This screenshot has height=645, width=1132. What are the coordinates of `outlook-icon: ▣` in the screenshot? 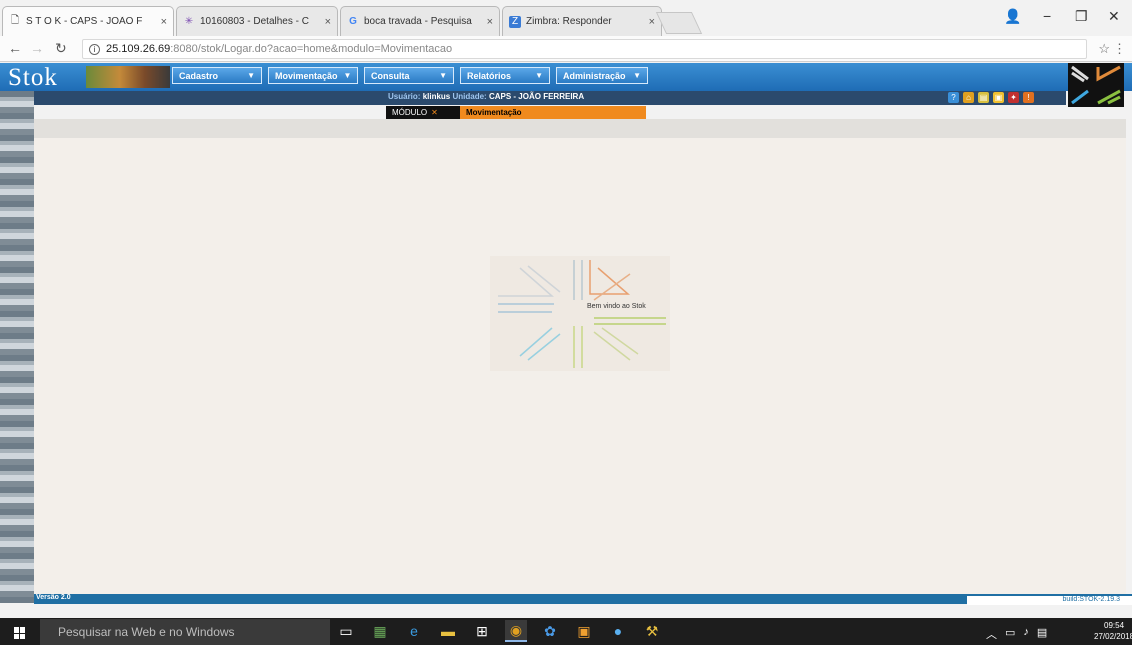 It's located at (584, 631).